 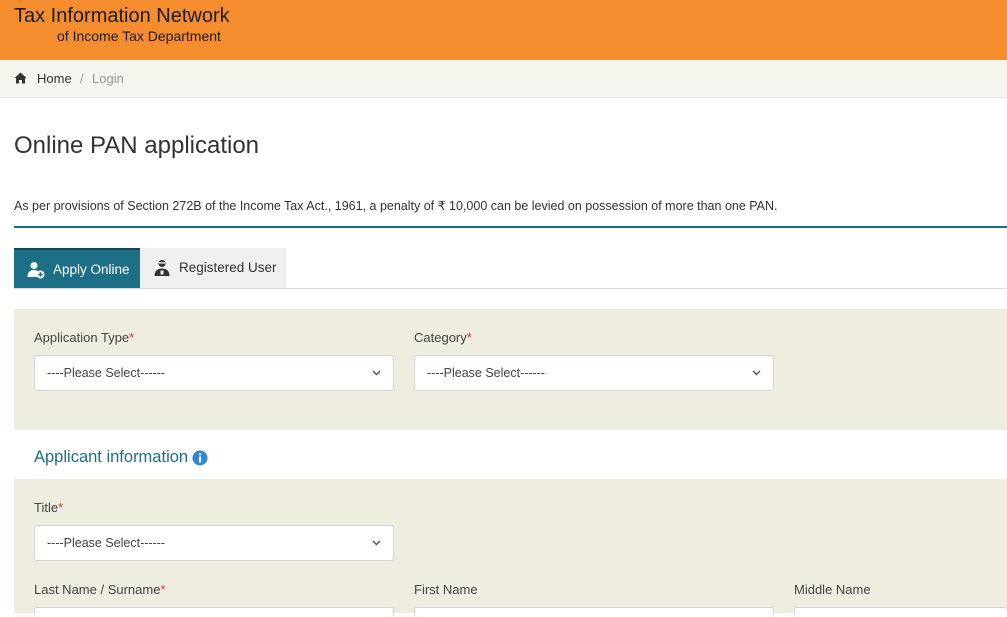 What do you see at coordinates (214, 543) in the screenshot?
I see `title-select: ----Please Select------` at bounding box center [214, 543].